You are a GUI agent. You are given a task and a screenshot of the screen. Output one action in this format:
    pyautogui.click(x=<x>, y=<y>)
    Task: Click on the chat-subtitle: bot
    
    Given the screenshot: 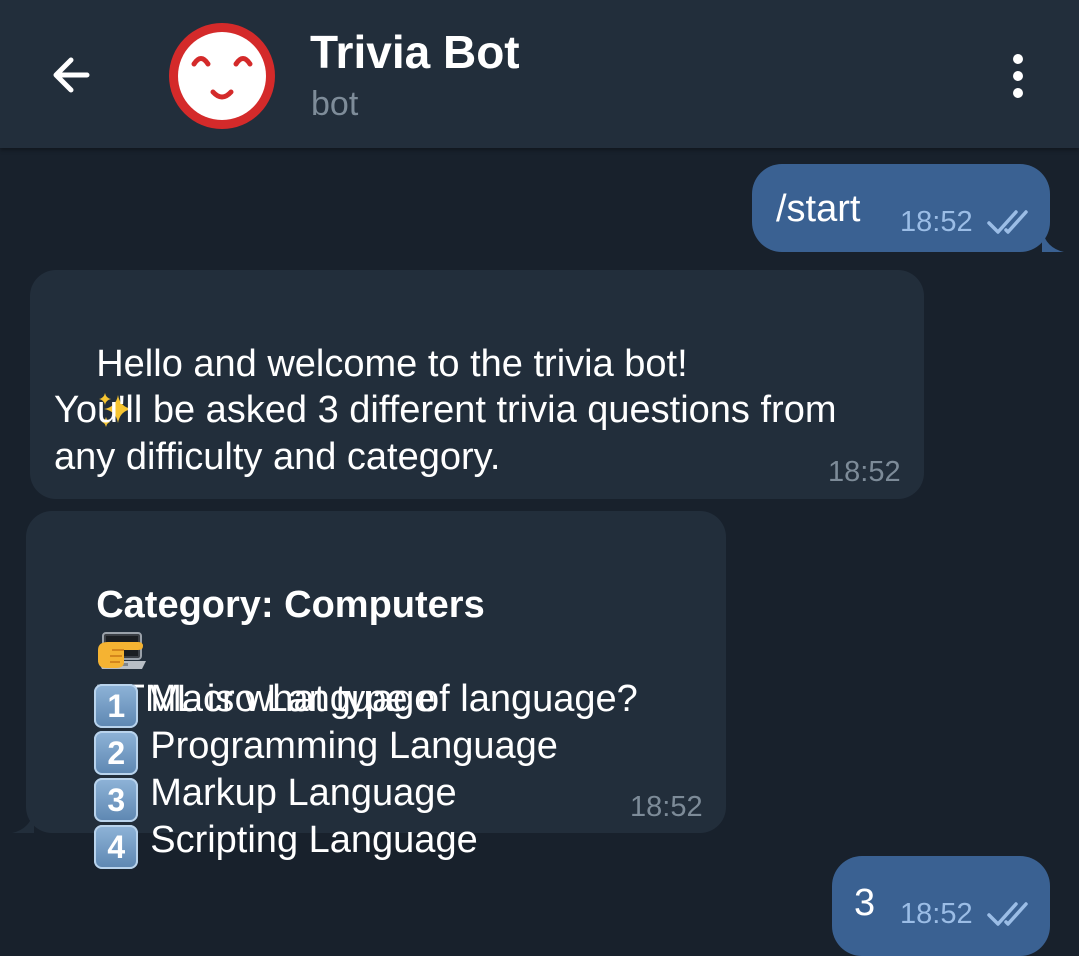 What is the action you would take?
    pyautogui.click(x=335, y=104)
    